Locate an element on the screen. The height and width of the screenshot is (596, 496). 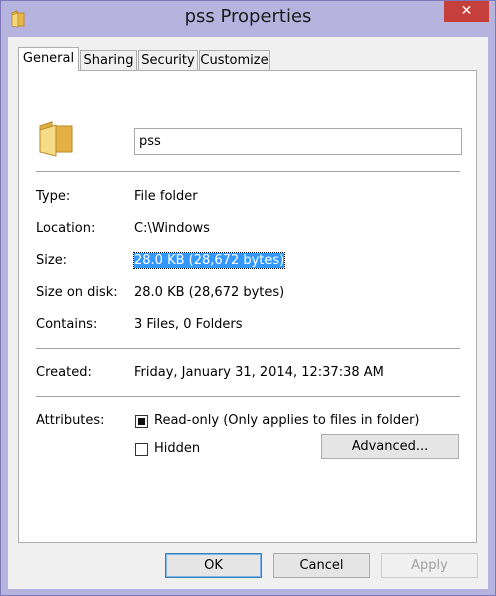
location-label: Location: is located at coordinates (66, 228).